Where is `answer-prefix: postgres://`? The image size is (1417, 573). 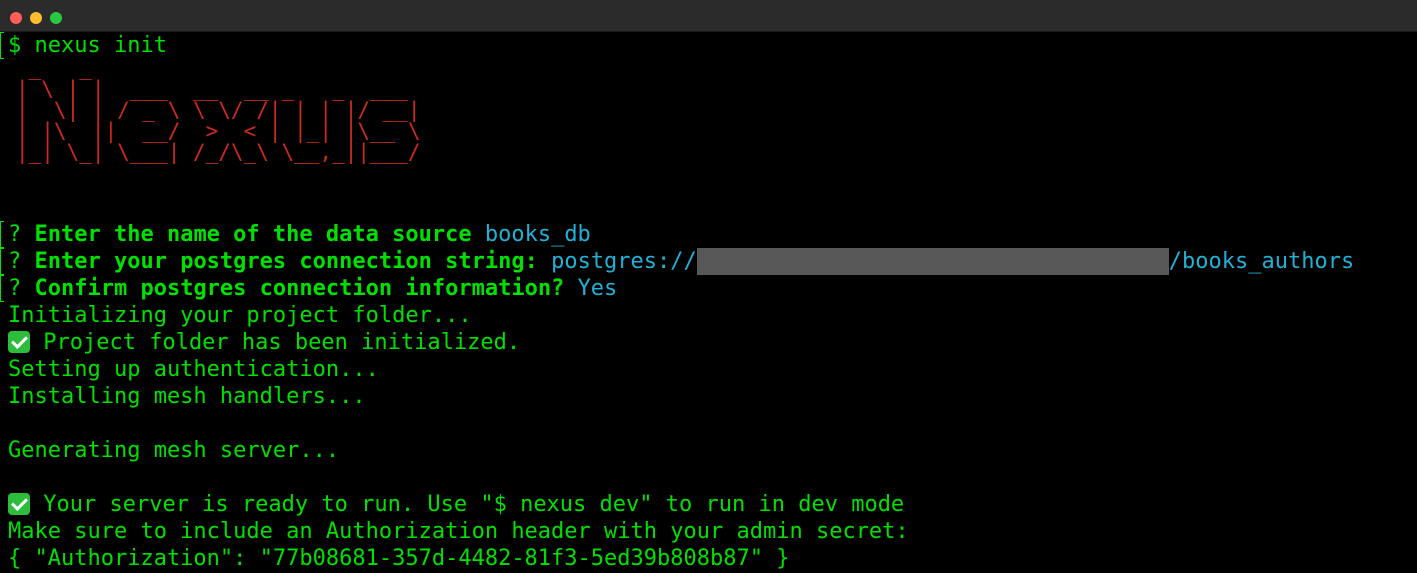 answer-prefix: postgres:// is located at coordinates (624, 261).